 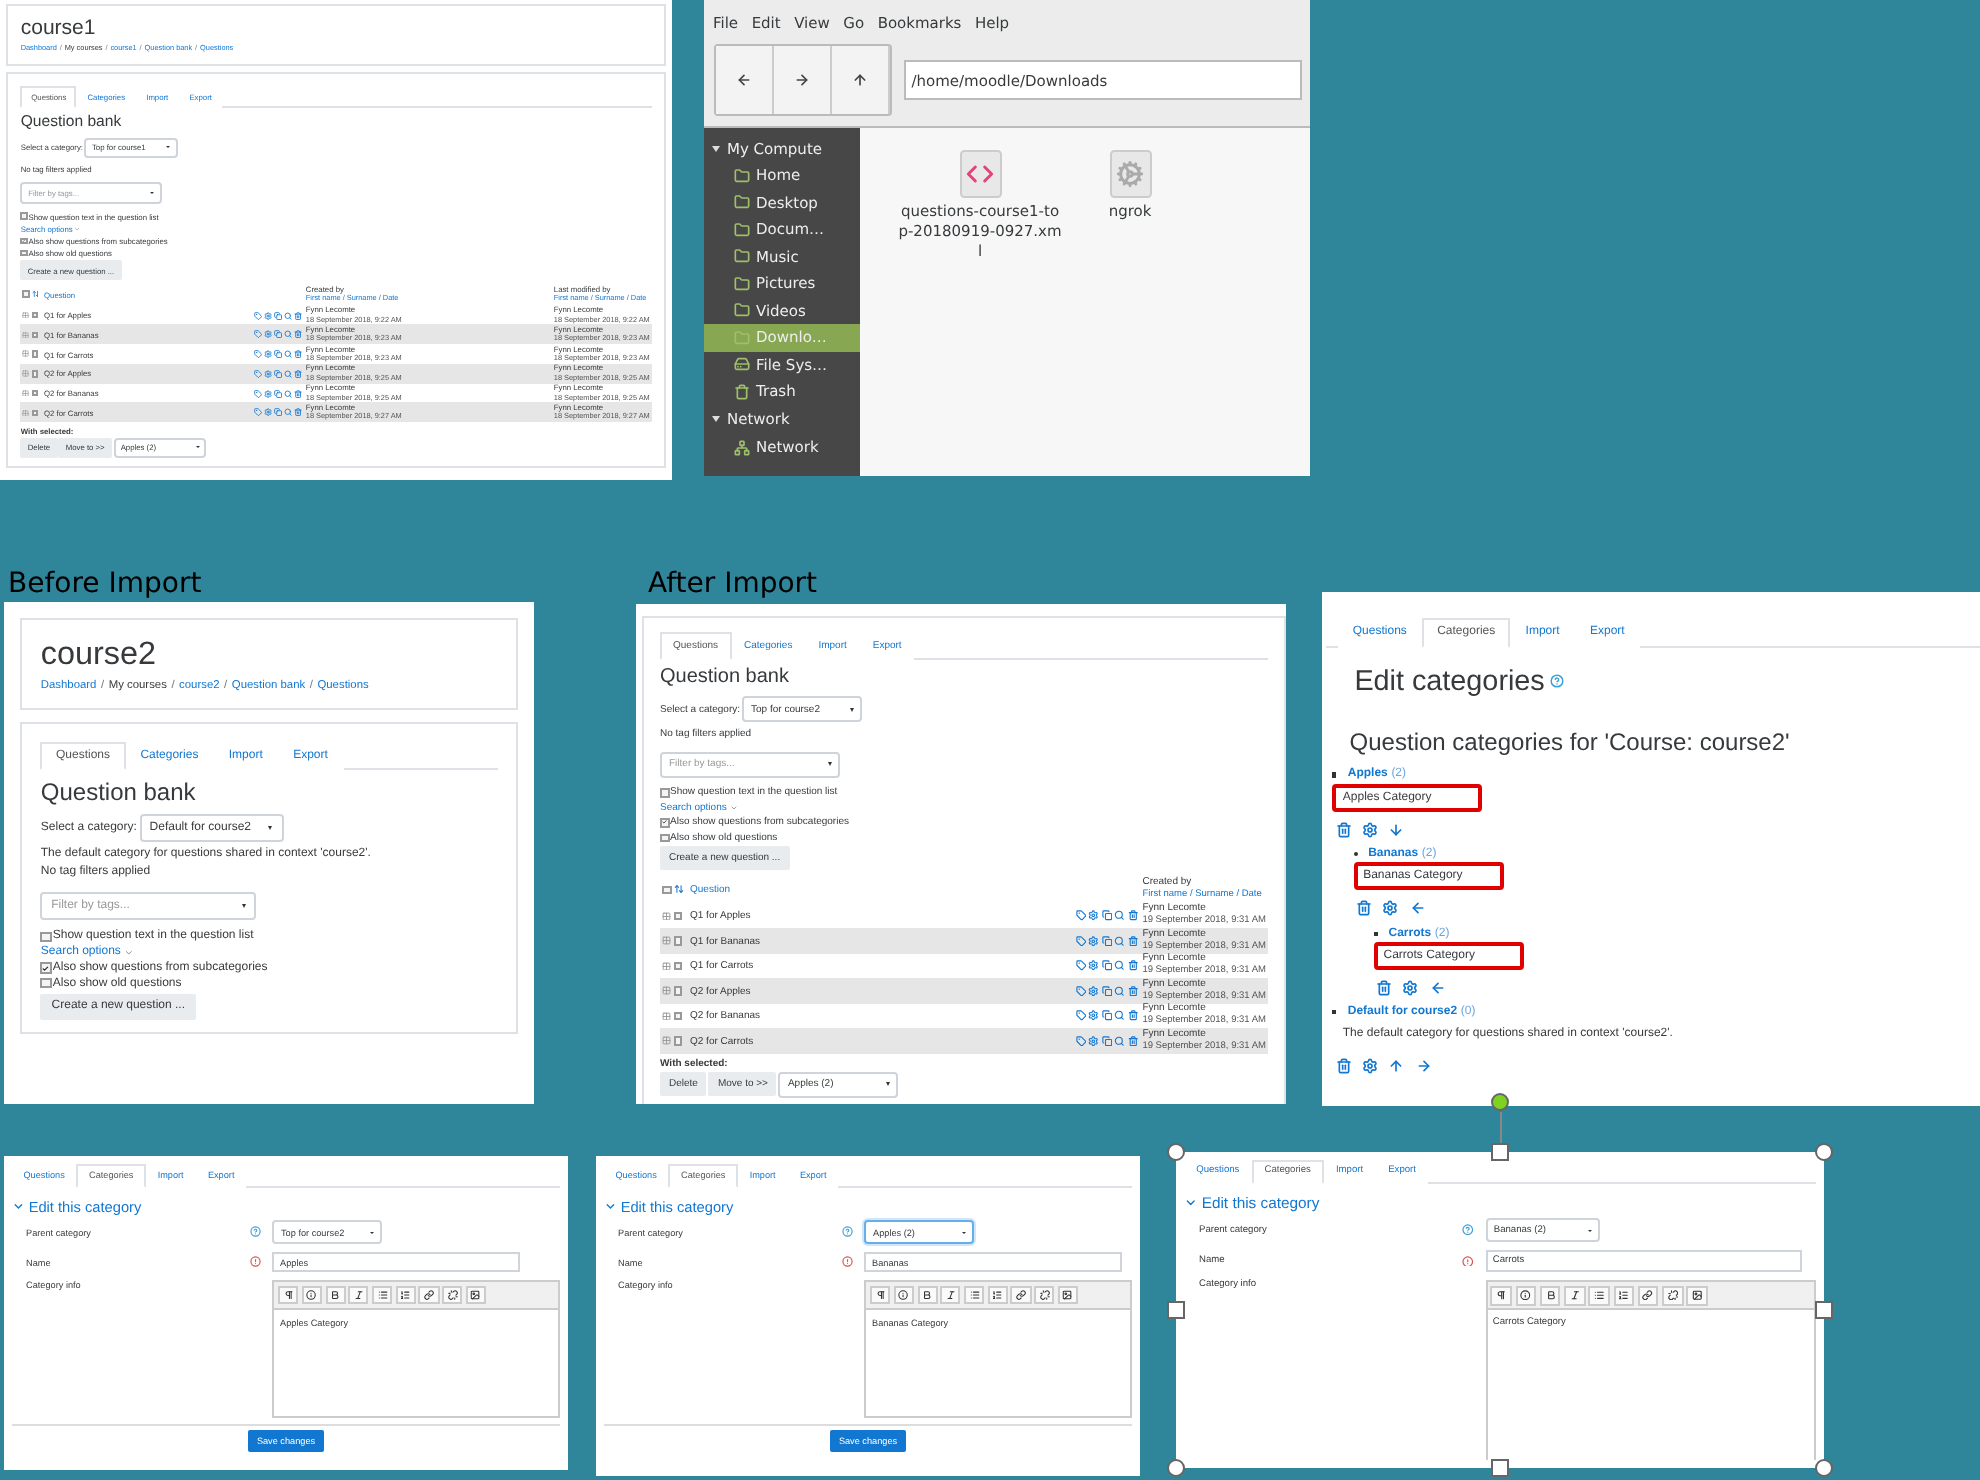 I want to click on up-arrow-icon, so click(x=1396, y=1066).